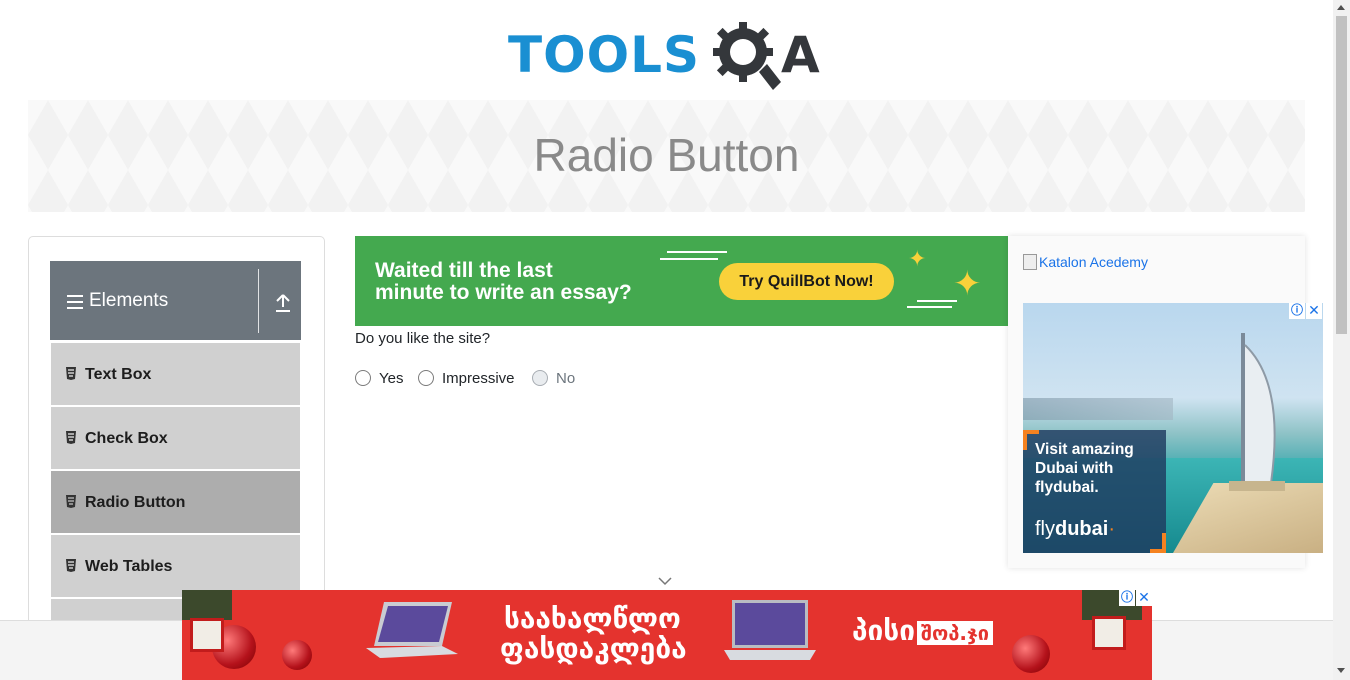 This screenshot has height=680, width=1350. I want to click on radio-label: Impressive, so click(478, 378).